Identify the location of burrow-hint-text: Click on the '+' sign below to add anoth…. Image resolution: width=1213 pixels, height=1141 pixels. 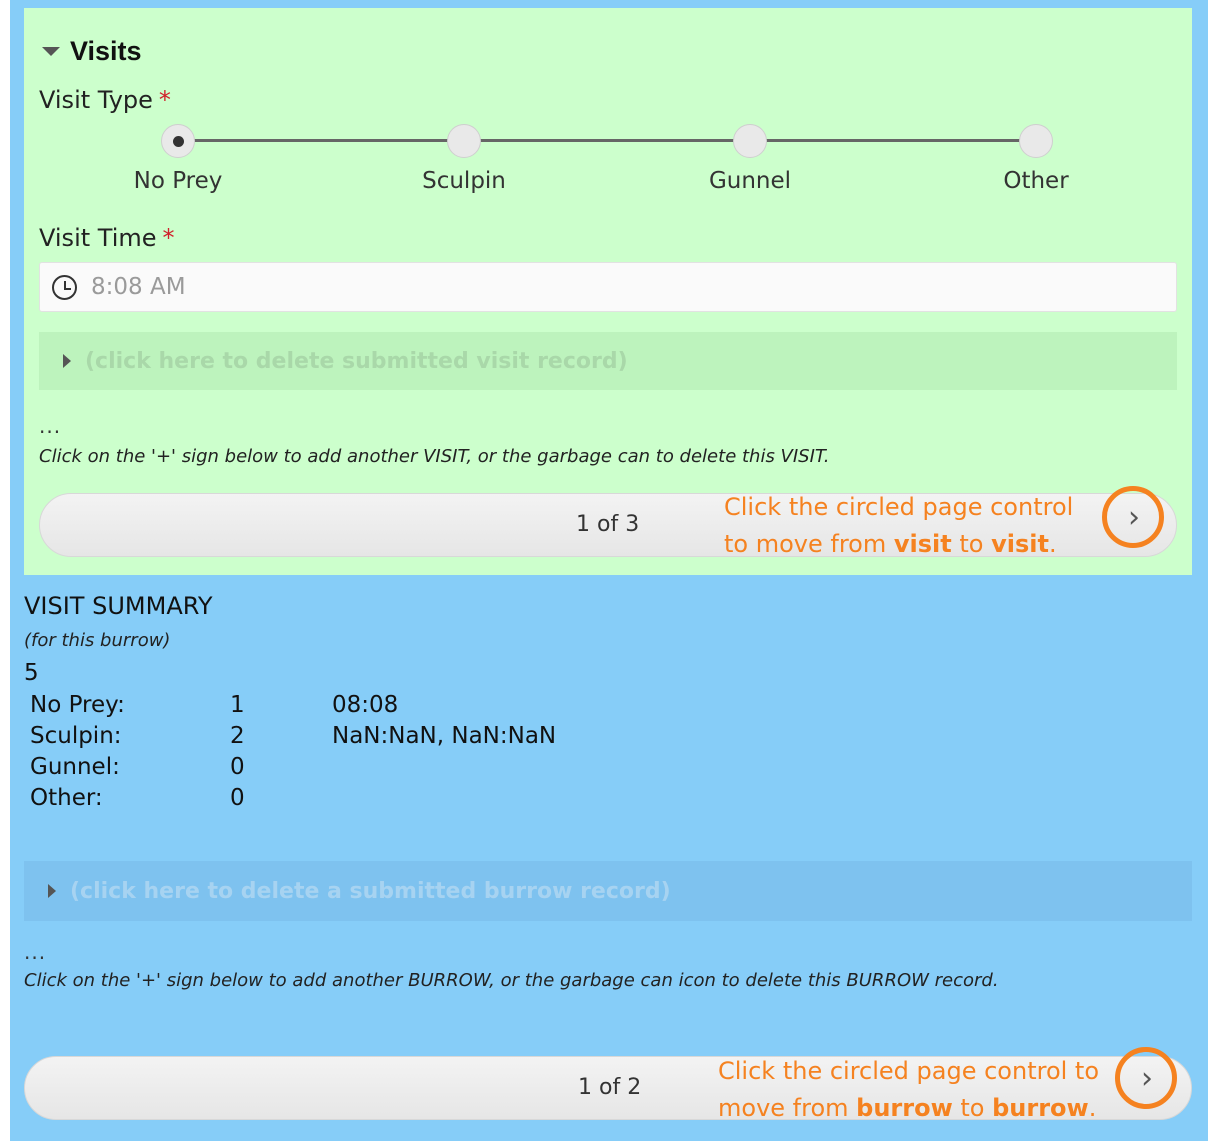
(511, 980).